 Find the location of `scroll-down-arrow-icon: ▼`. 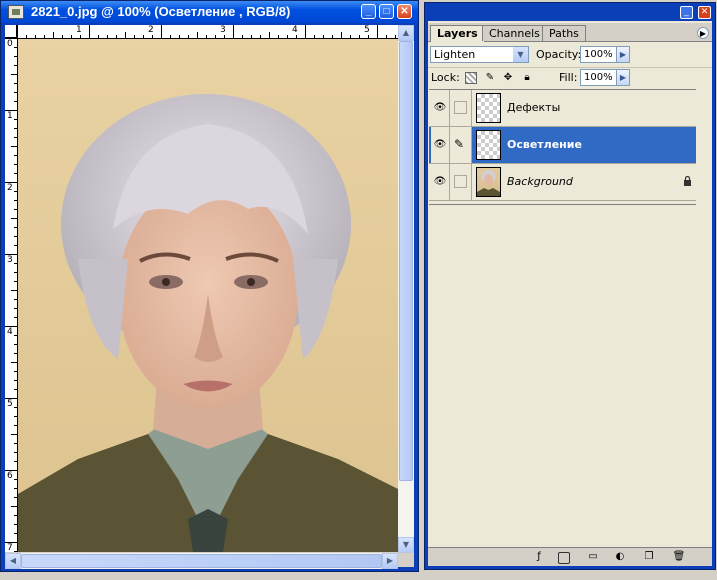

scroll-down-arrow-icon: ▼ is located at coordinates (406, 545).